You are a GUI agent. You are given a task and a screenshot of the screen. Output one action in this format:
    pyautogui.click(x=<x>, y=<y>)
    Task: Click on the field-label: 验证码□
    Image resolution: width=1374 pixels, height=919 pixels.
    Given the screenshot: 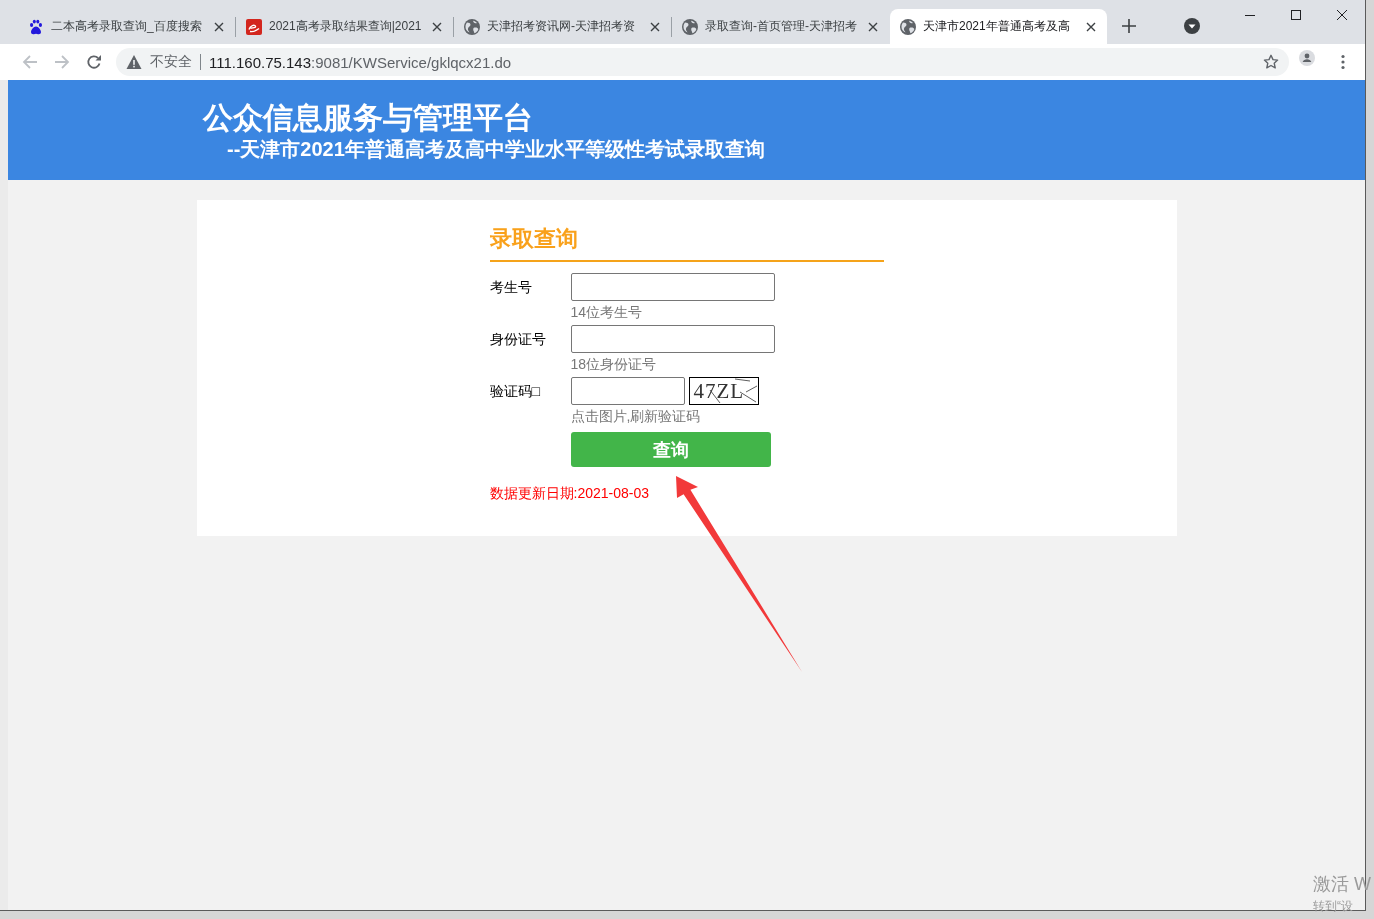 What is the action you would take?
    pyautogui.click(x=515, y=391)
    